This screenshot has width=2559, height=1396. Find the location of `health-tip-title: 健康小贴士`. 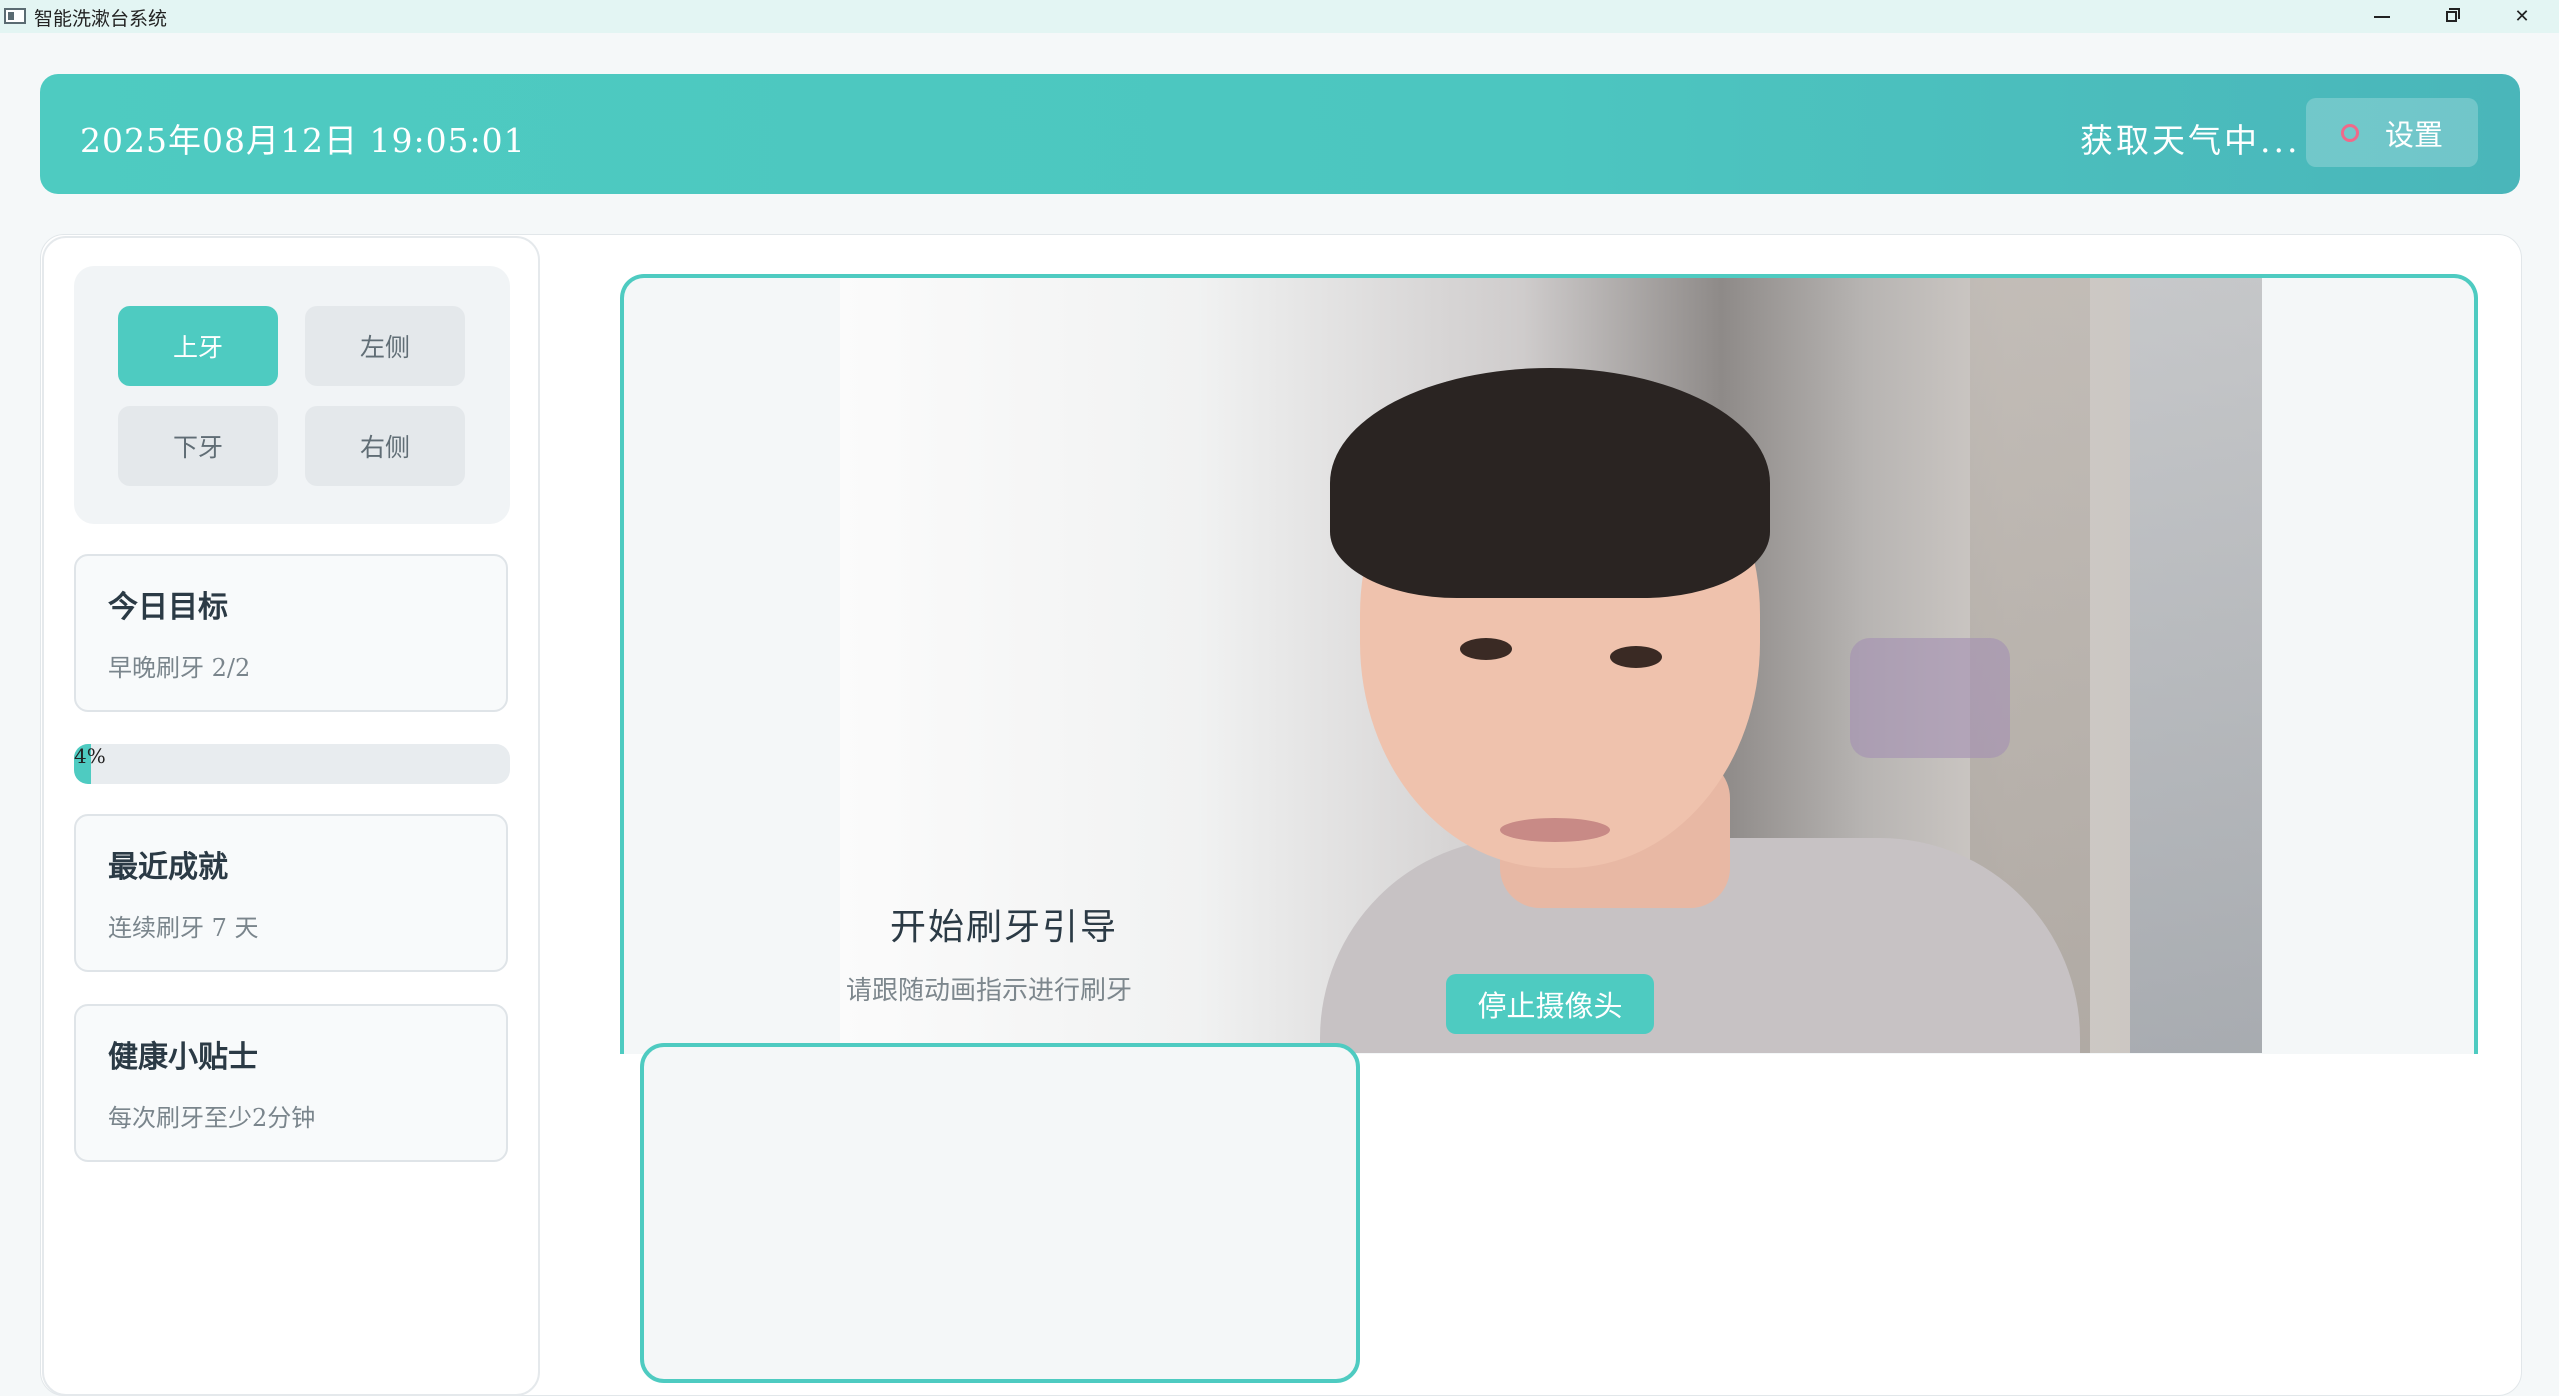

health-tip-title: 健康小贴士 is located at coordinates (183, 1057).